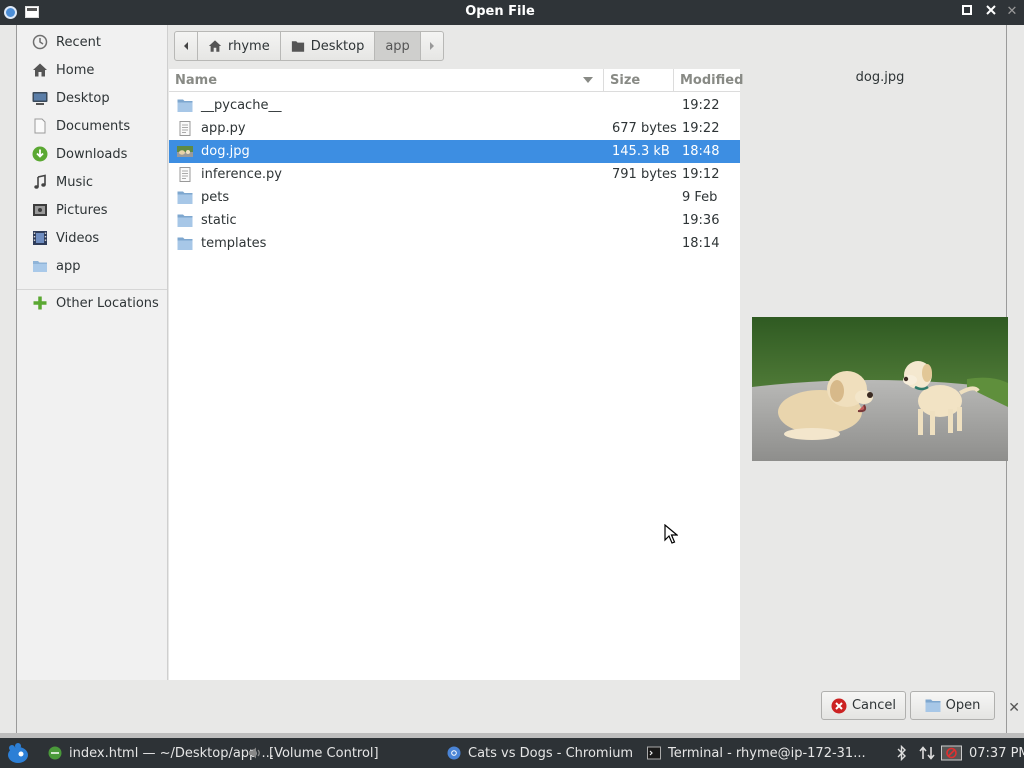 This screenshot has height=768, width=1024. I want to click on xfce-mouse-icon, so click(18, 753).